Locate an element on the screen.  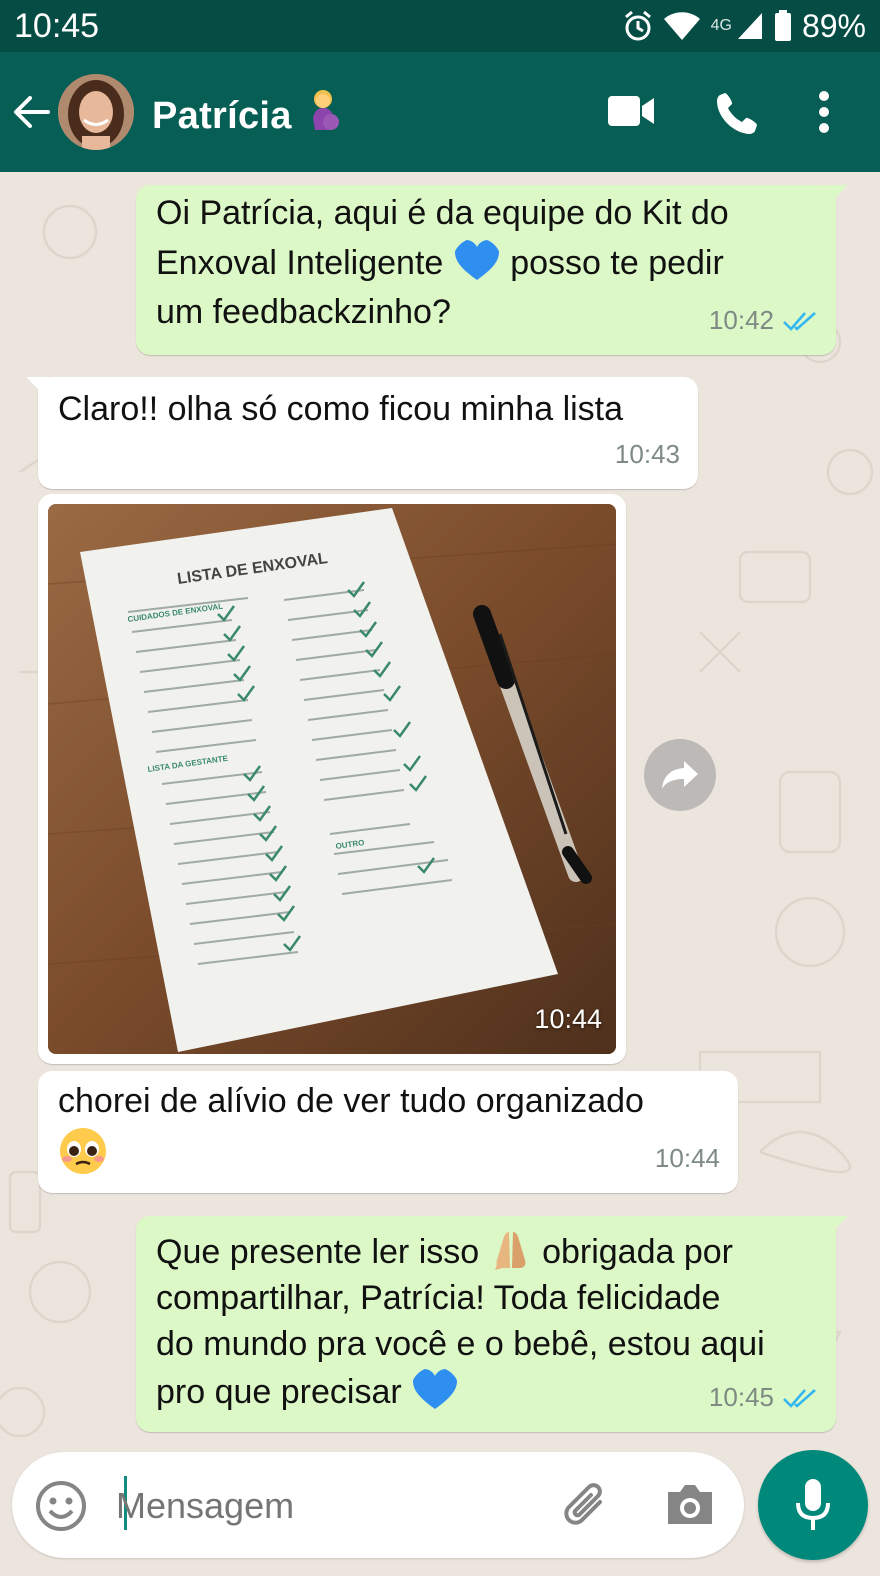
signal-icon is located at coordinates (749, 26).